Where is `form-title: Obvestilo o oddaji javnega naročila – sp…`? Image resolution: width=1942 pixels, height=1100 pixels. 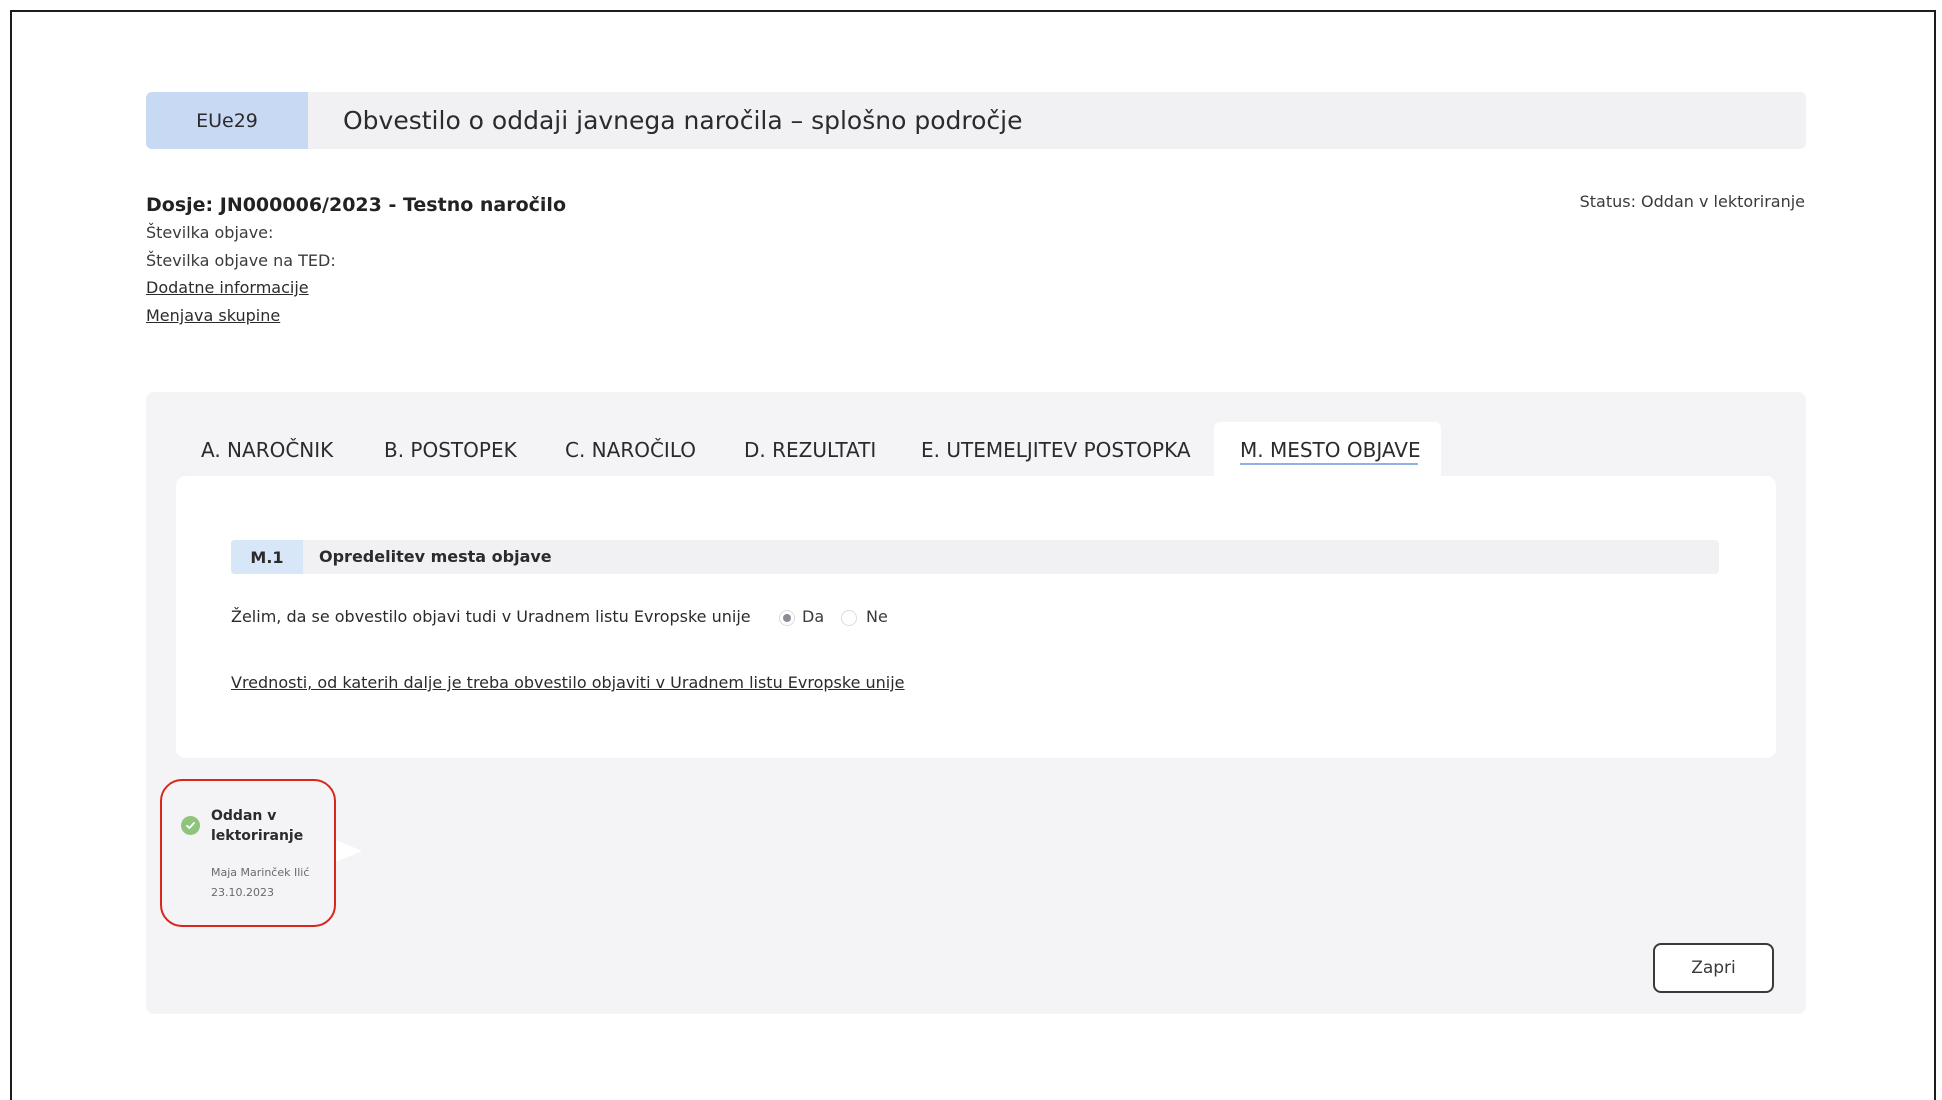 form-title: Obvestilo o oddaji javnega naročila – sp… is located at coordinates (683, 120).